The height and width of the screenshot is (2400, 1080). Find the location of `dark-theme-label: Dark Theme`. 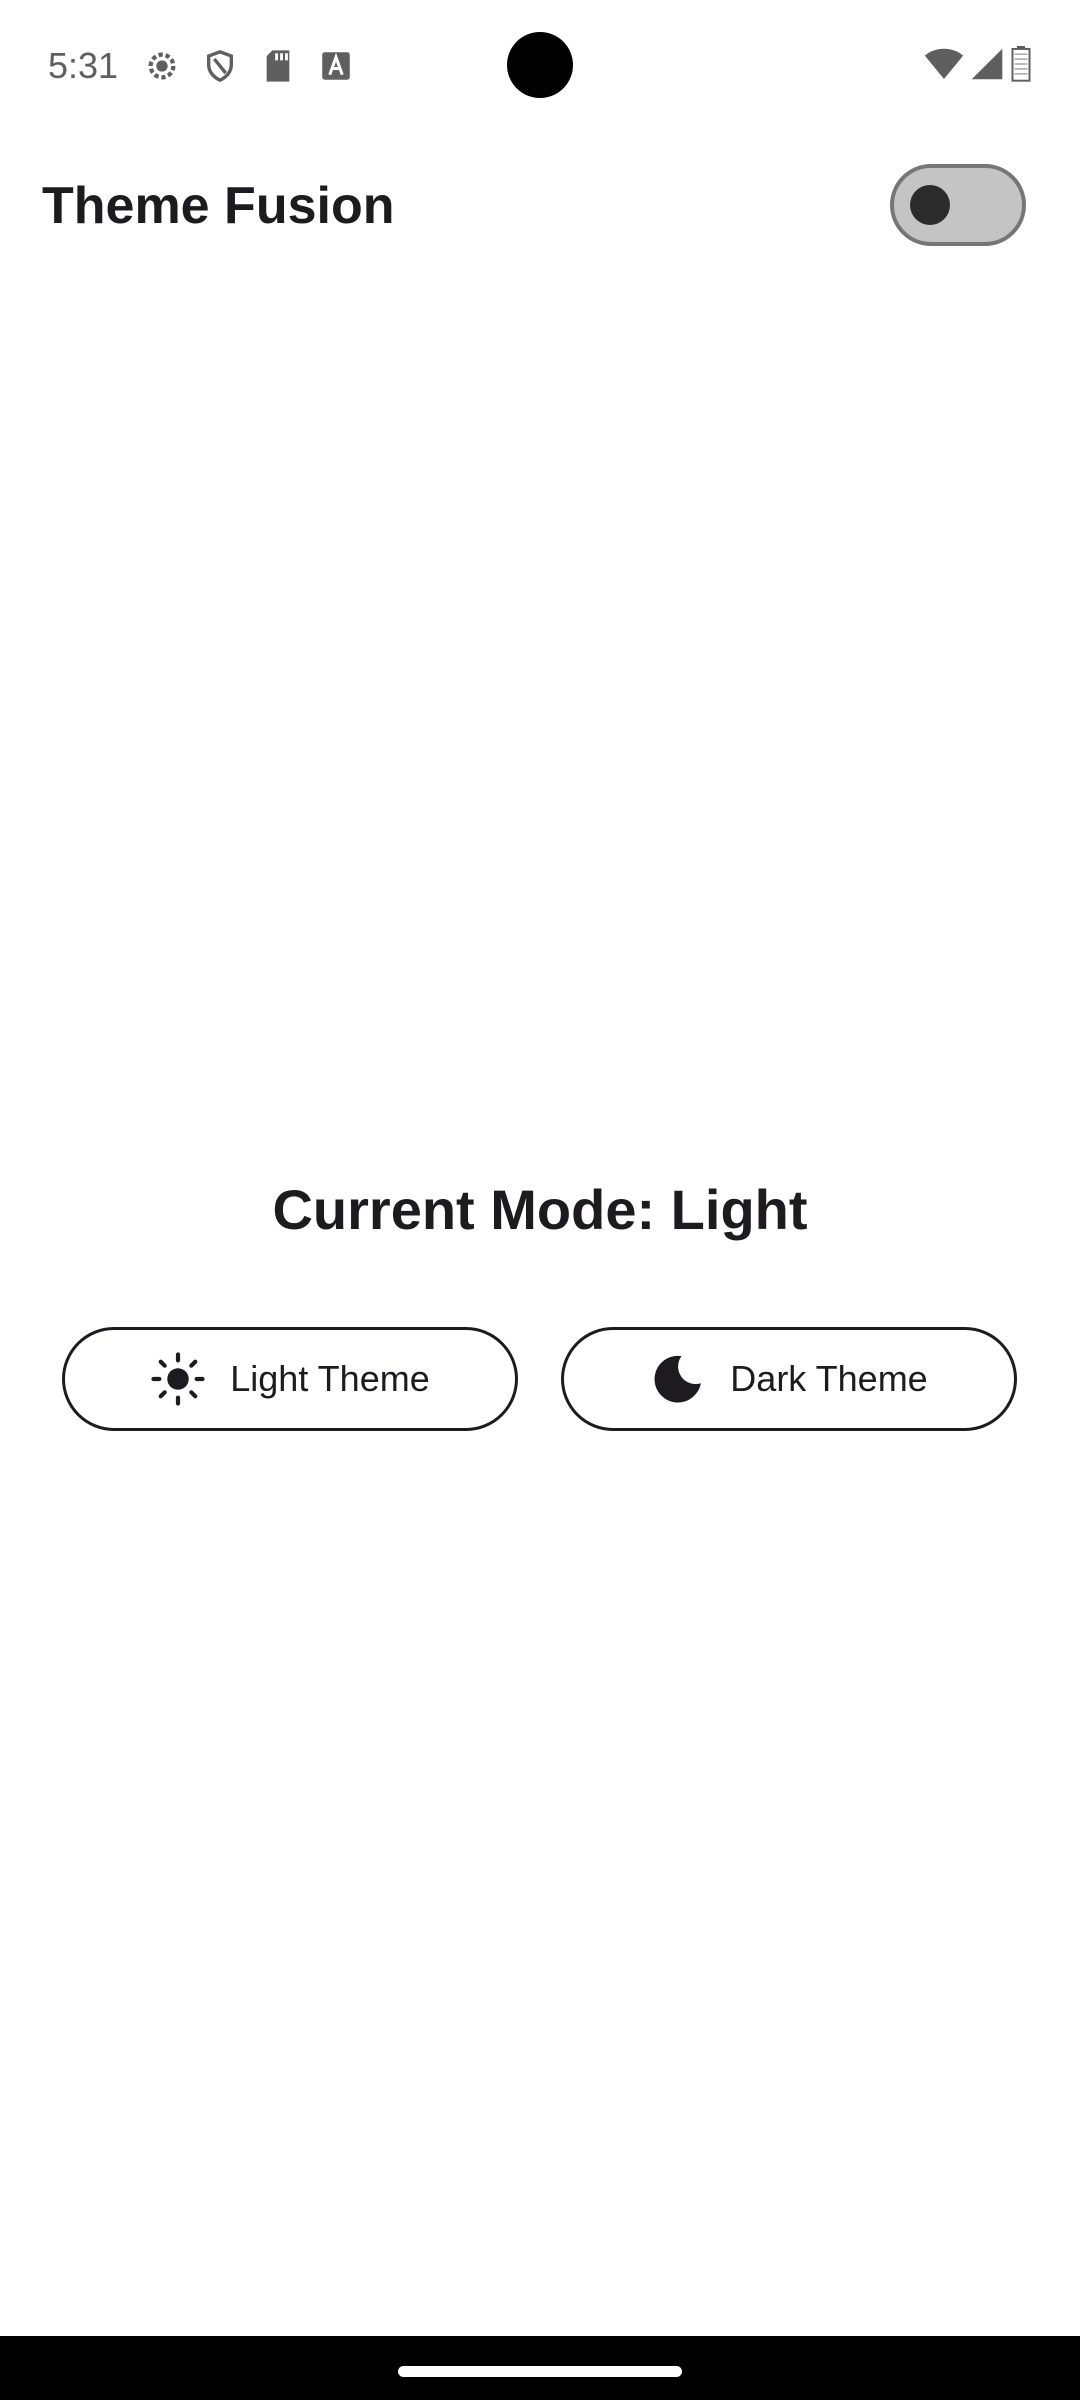

dark-theme-label: Dark Theme is located at coordinates (829, 1378).